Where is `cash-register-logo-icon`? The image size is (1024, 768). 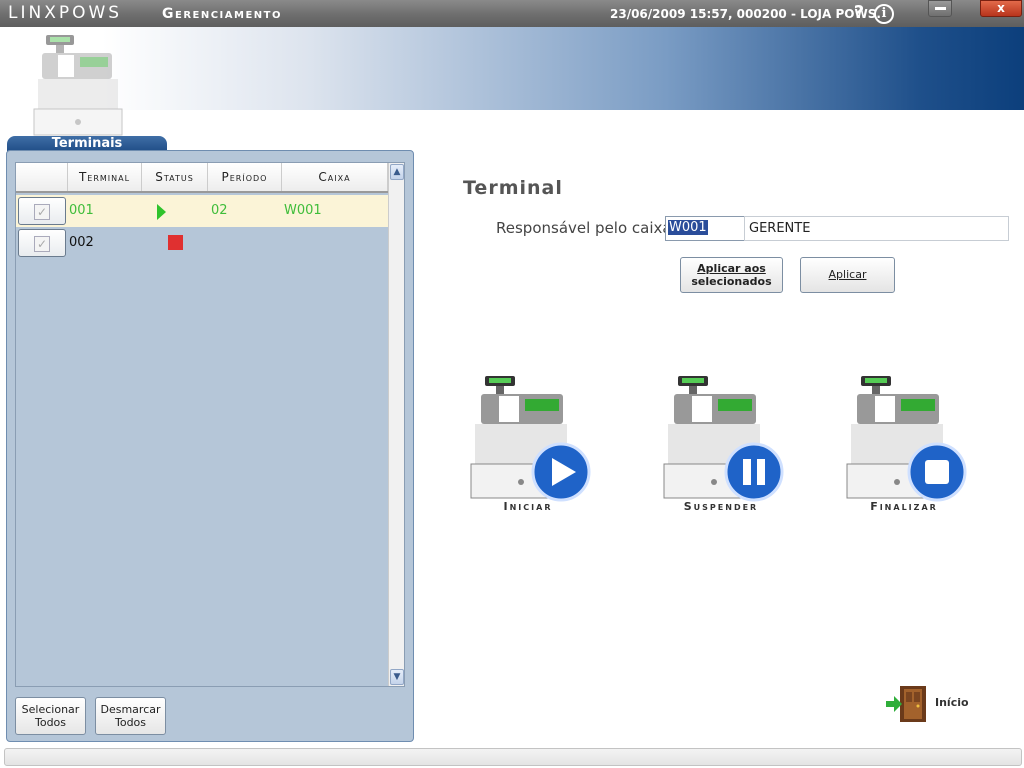
cash-register-logo-icon is located at coordinates (78, 85).